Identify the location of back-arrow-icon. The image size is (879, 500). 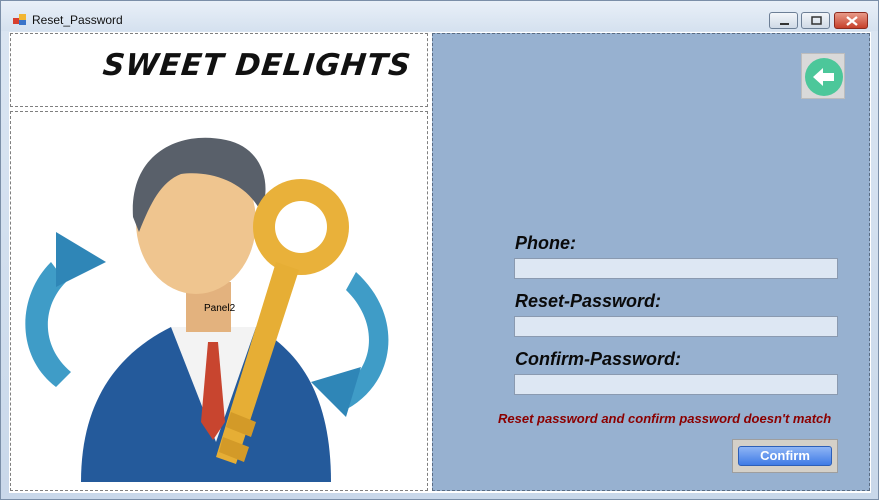
(824, 77).